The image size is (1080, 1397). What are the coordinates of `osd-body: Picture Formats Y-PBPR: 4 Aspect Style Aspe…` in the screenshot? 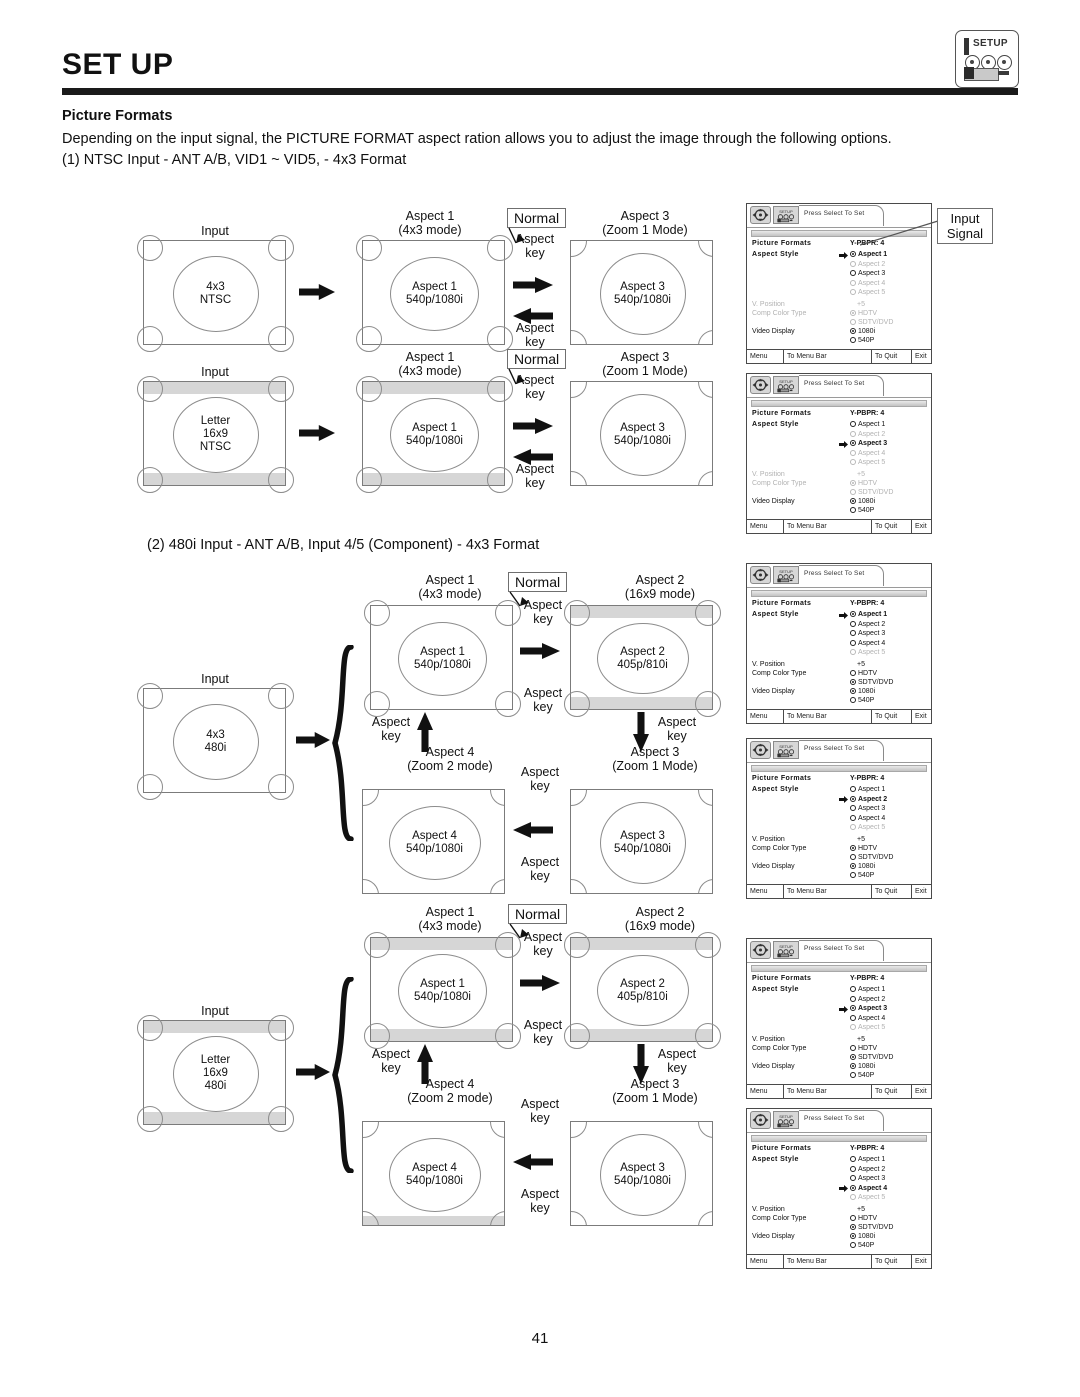 It's located at (839, 828).